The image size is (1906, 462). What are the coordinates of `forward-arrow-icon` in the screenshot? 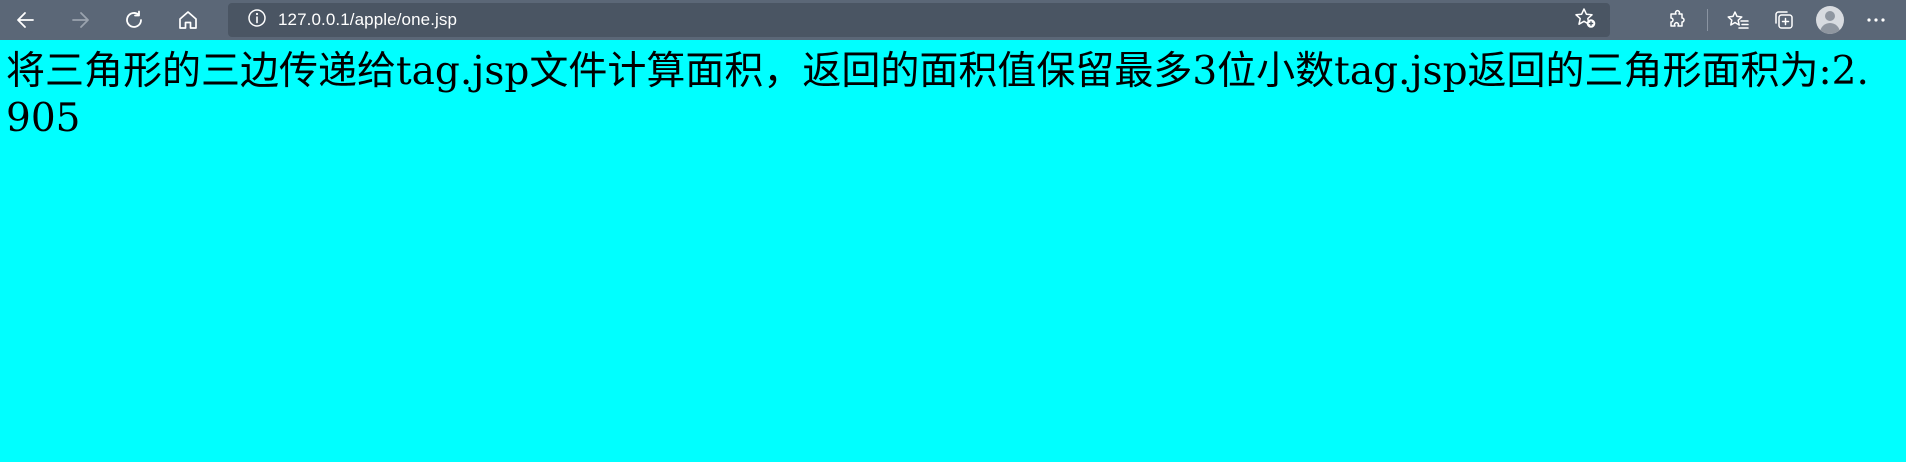 It's located at (80, 20).